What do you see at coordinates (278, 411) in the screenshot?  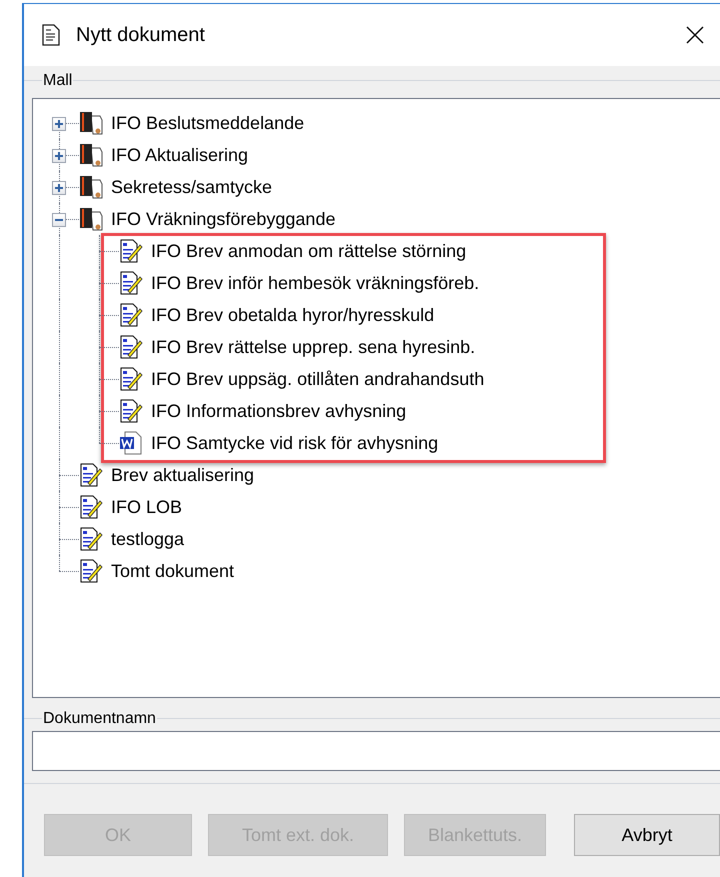 I see `tree-item: IFO Informationsbrev avhysning` at bounding box center [278, 411].